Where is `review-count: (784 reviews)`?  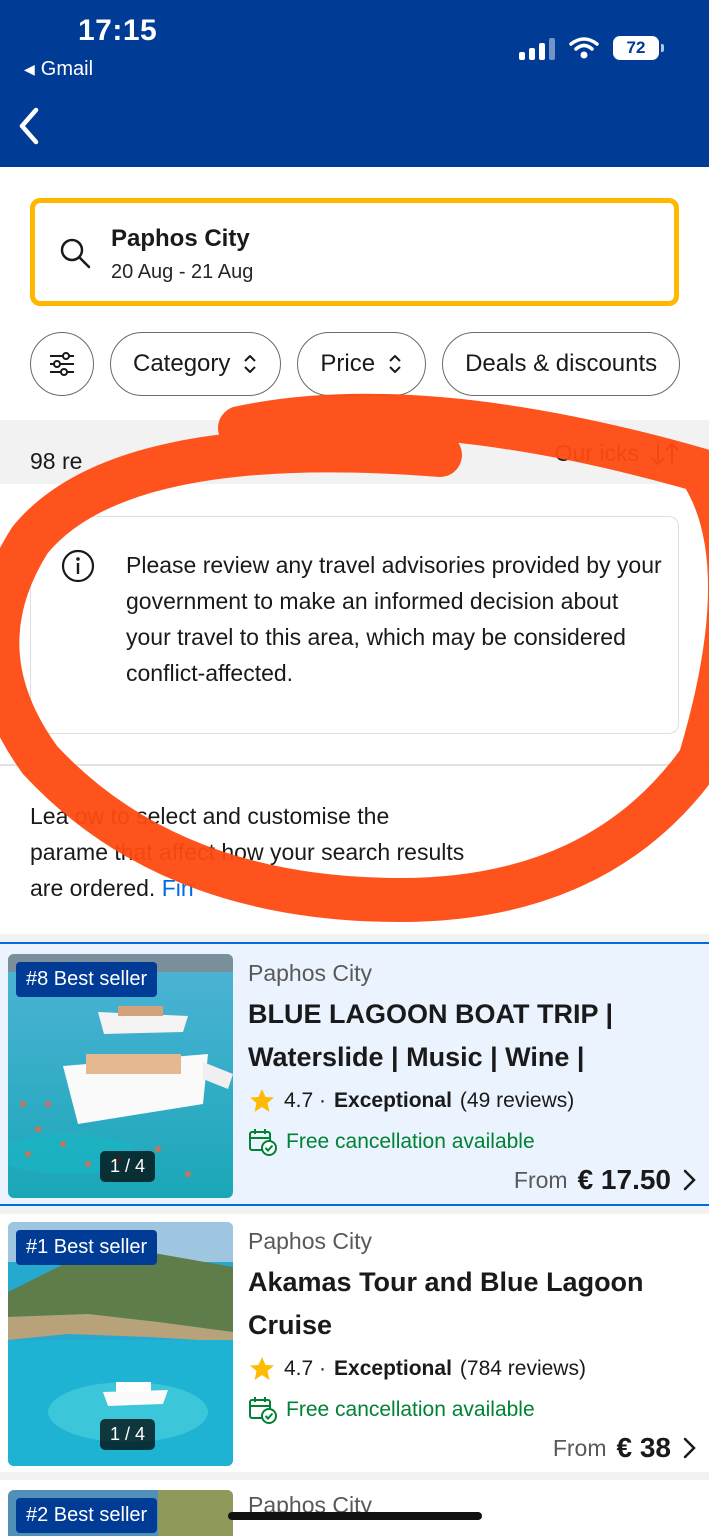 review-count: (784 reviews) is located at coordinates (522, 1368).